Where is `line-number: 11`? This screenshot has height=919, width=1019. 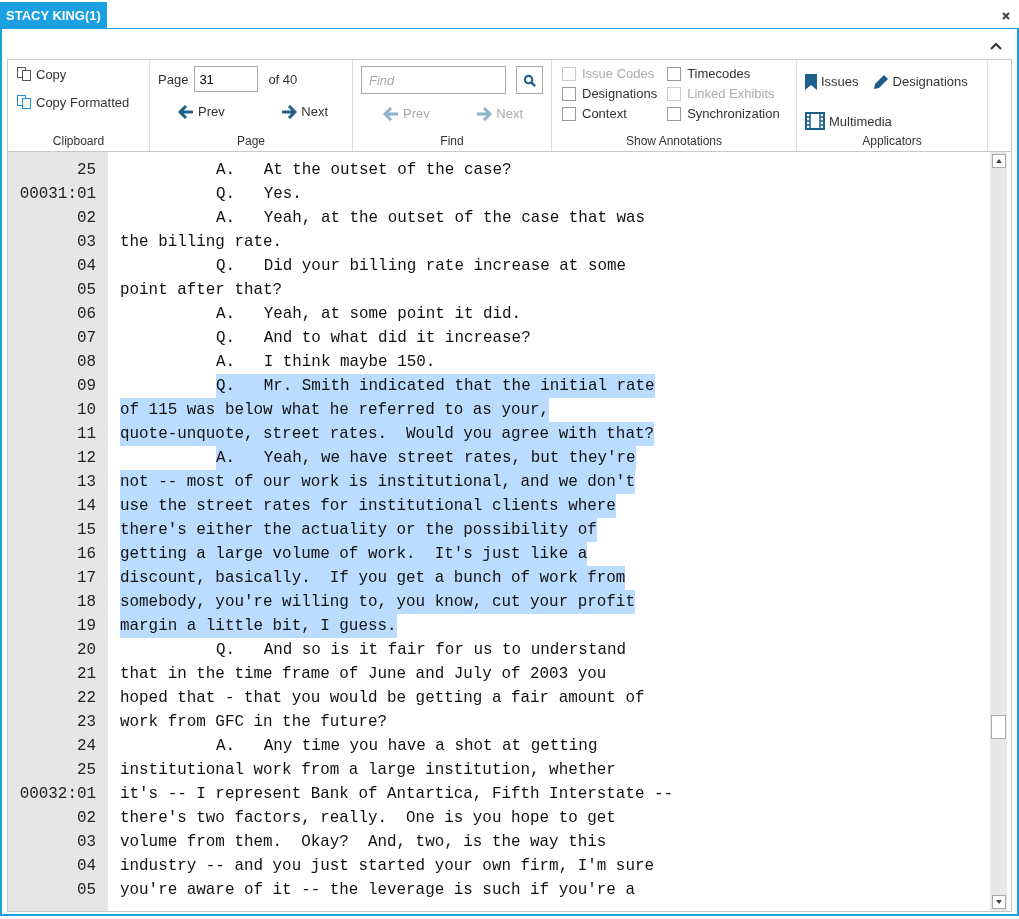
line-number: 11 is located at coordinates (85, 434).